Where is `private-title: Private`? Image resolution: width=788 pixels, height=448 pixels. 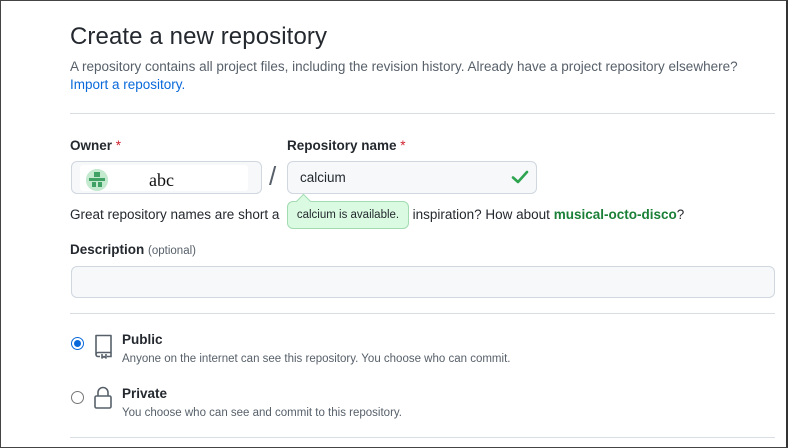
private-title: Private is located at coordinates (145, 393).